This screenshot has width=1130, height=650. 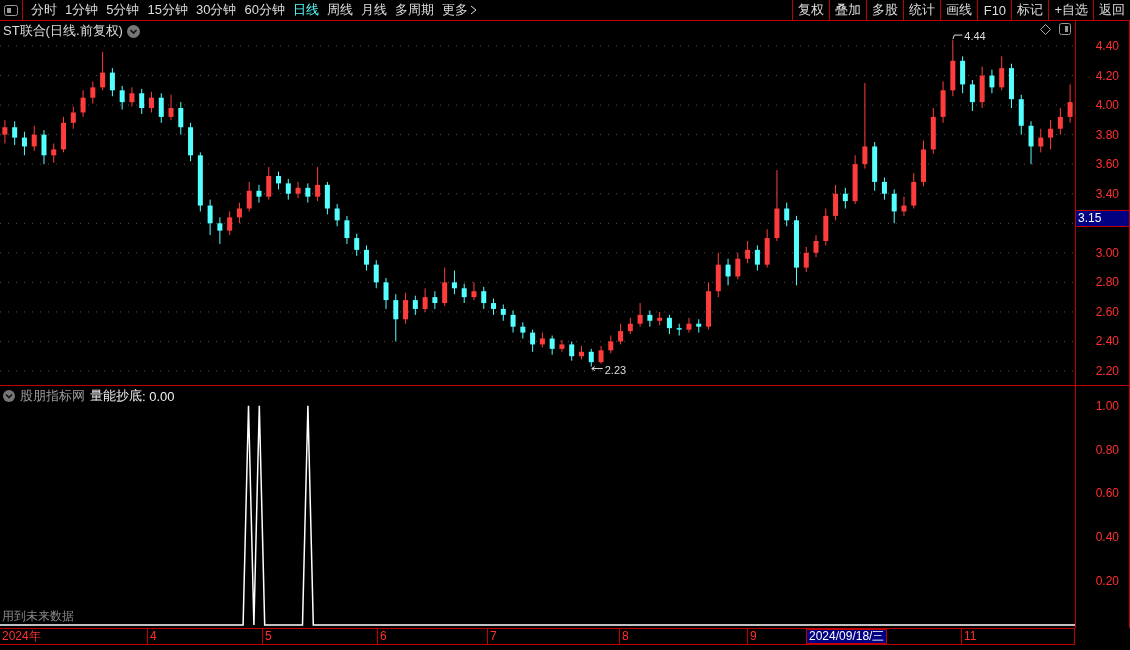 I want to click on axis-label: 2.20, so click(x=1107, y=371).